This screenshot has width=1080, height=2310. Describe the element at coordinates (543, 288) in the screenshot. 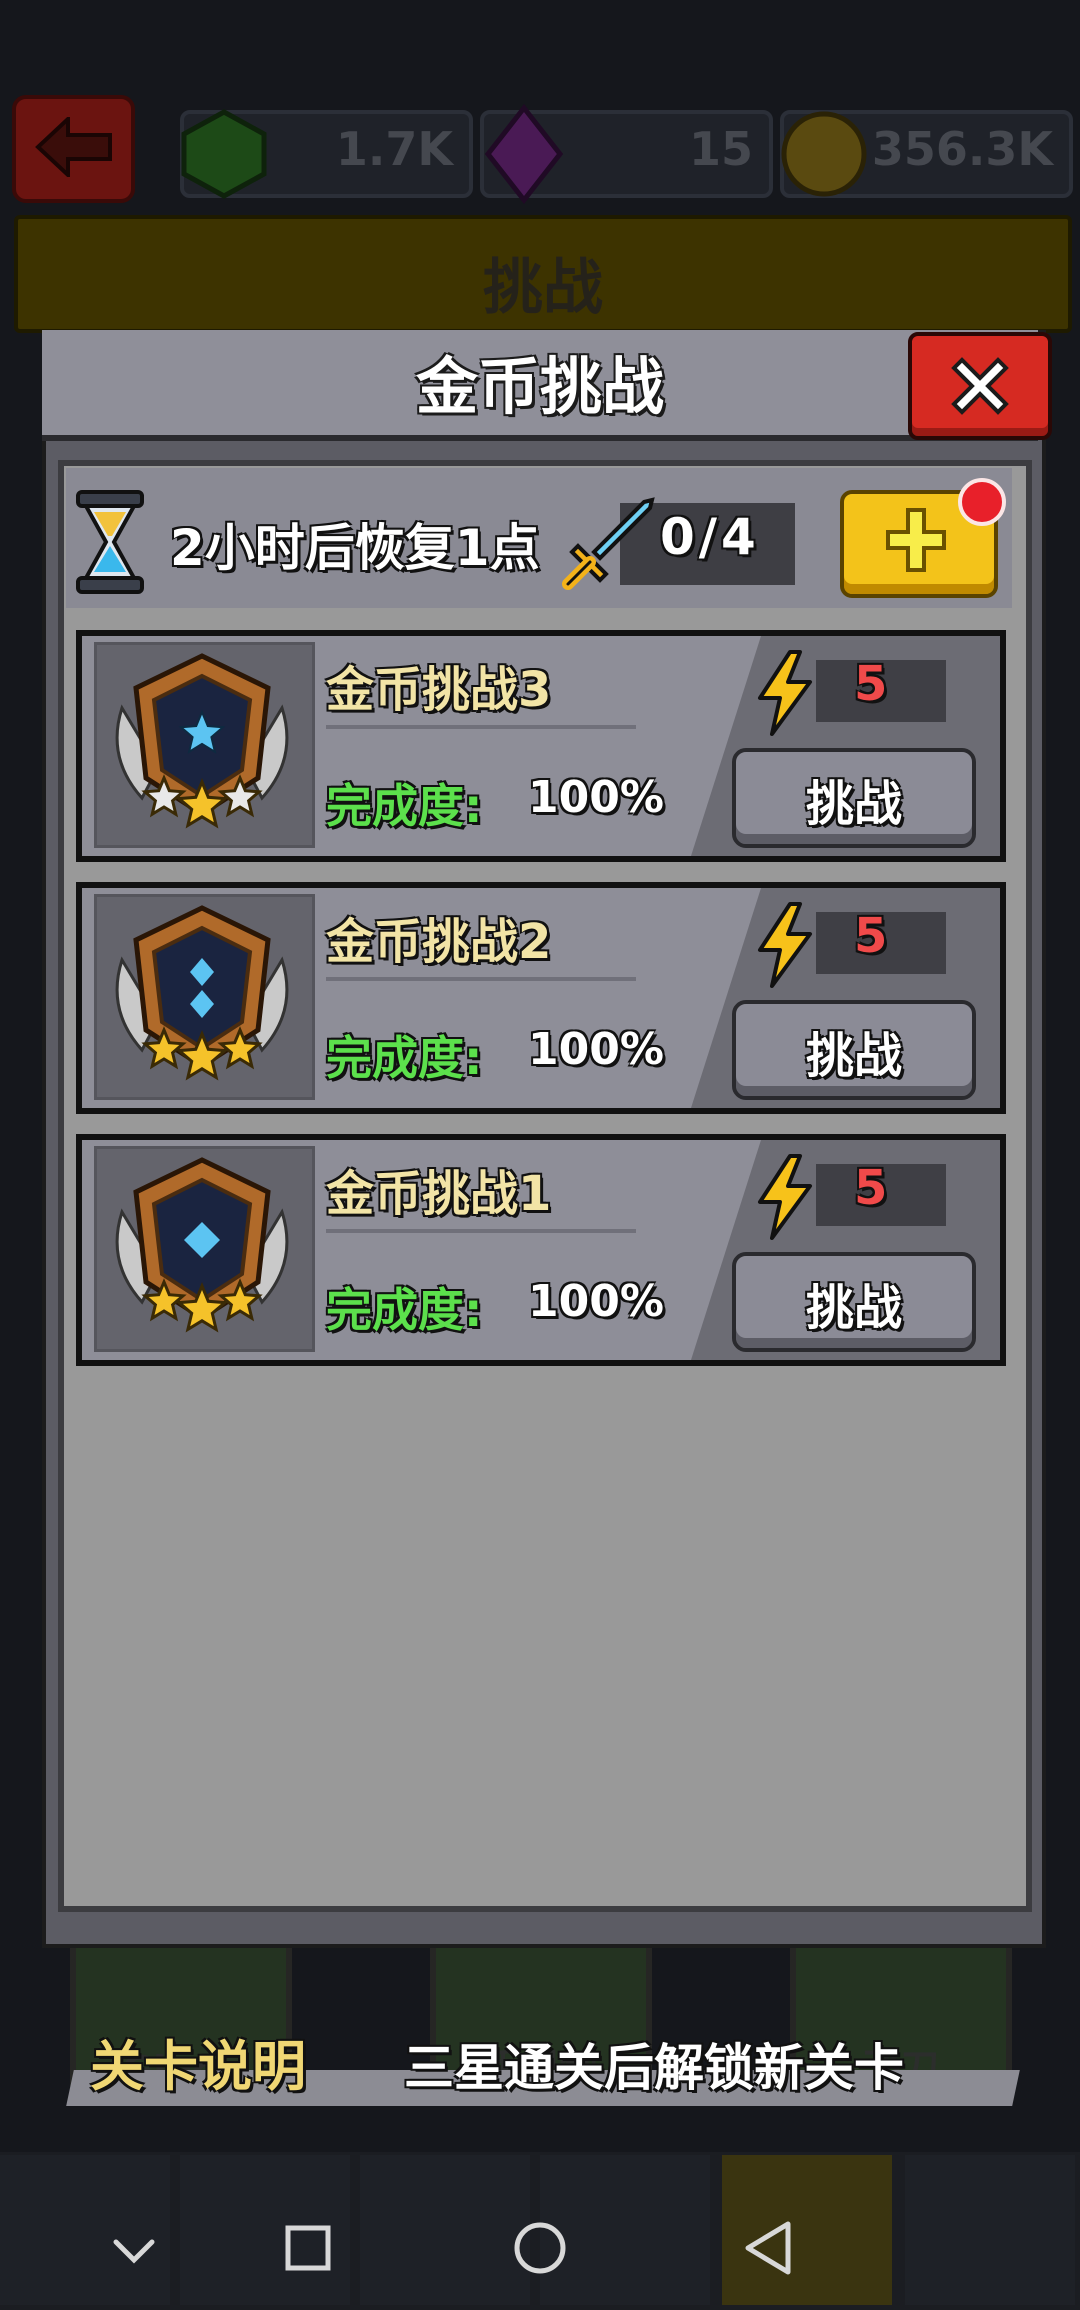

I see `background-page-title: 挑战` at that location.